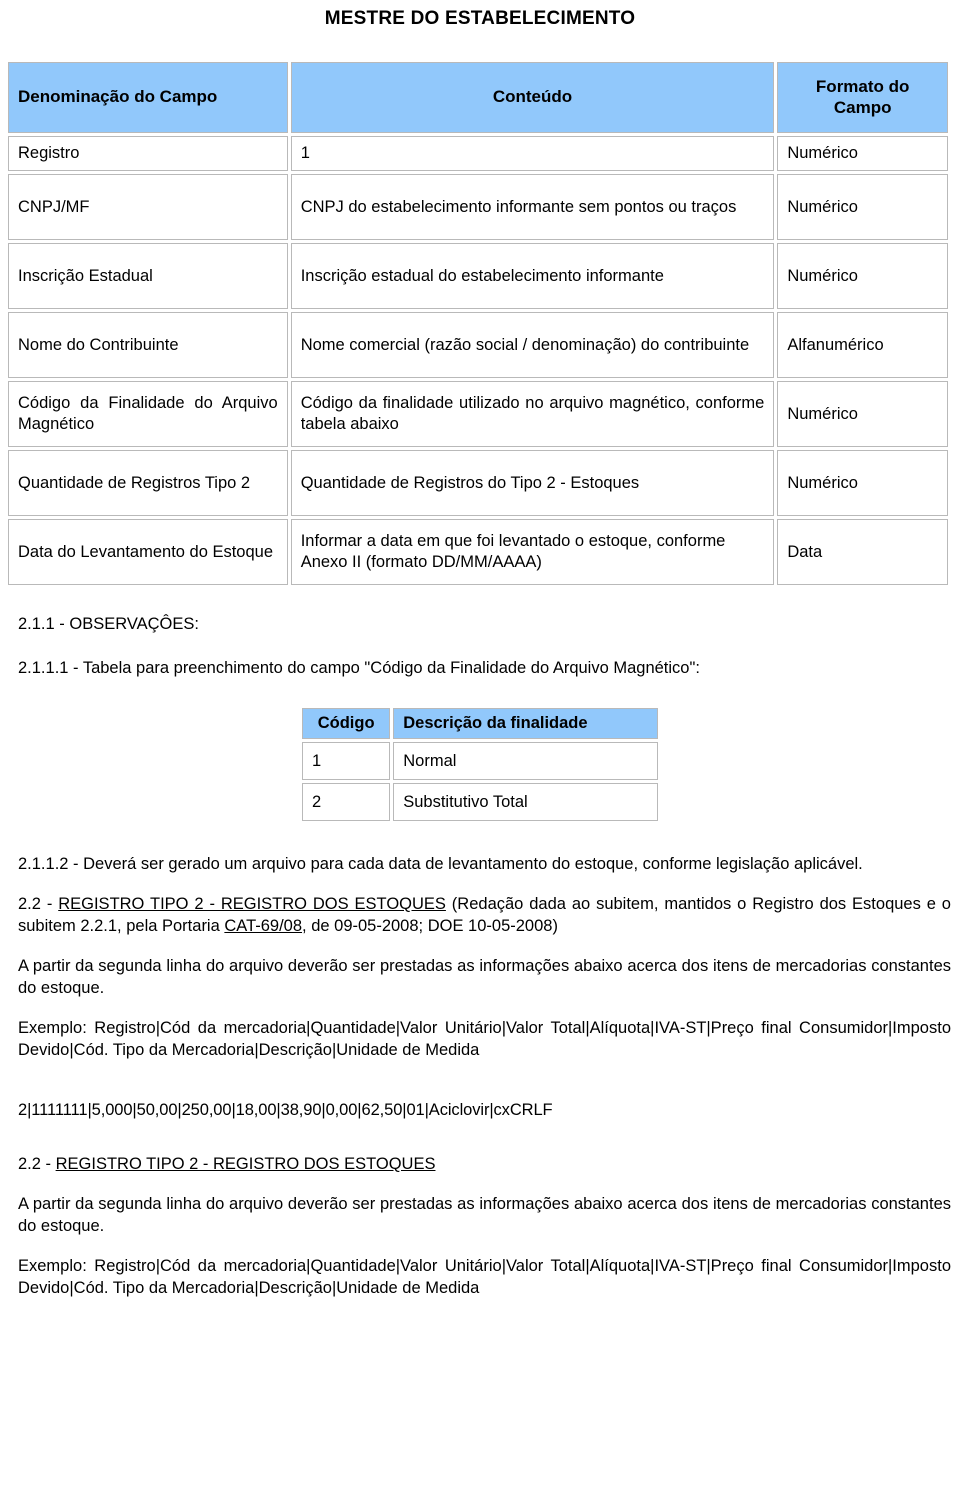  I want to click on column-header-descricao: Descrição da finalidade, so click(525, 724).